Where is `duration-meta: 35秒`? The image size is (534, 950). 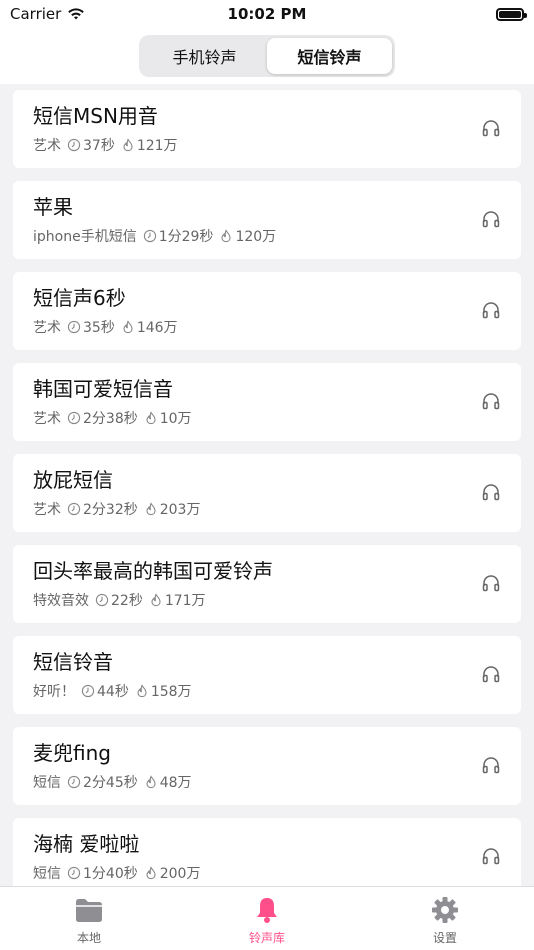 duration-meta: 35秒 is located at coordinates (91, 327).